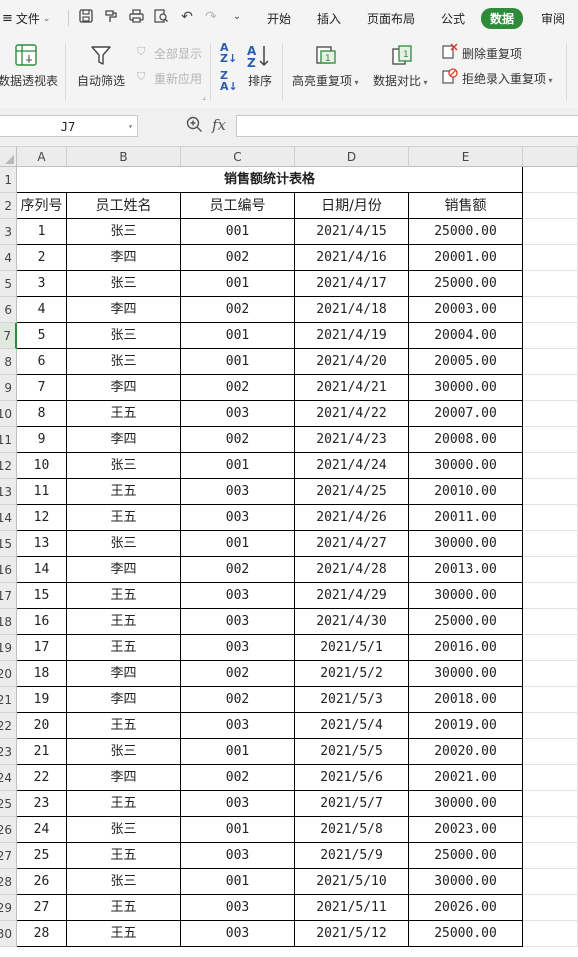  What do you see at coordinates (553, 18) in the screenshot?
I see `tab-review: 审阅` at bounding box center [553, 18].